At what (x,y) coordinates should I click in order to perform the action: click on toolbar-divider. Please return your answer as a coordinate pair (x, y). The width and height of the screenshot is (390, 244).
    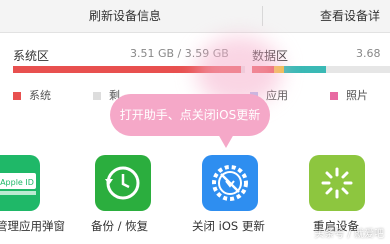
    Looking at the image, I should click on (262, 16).